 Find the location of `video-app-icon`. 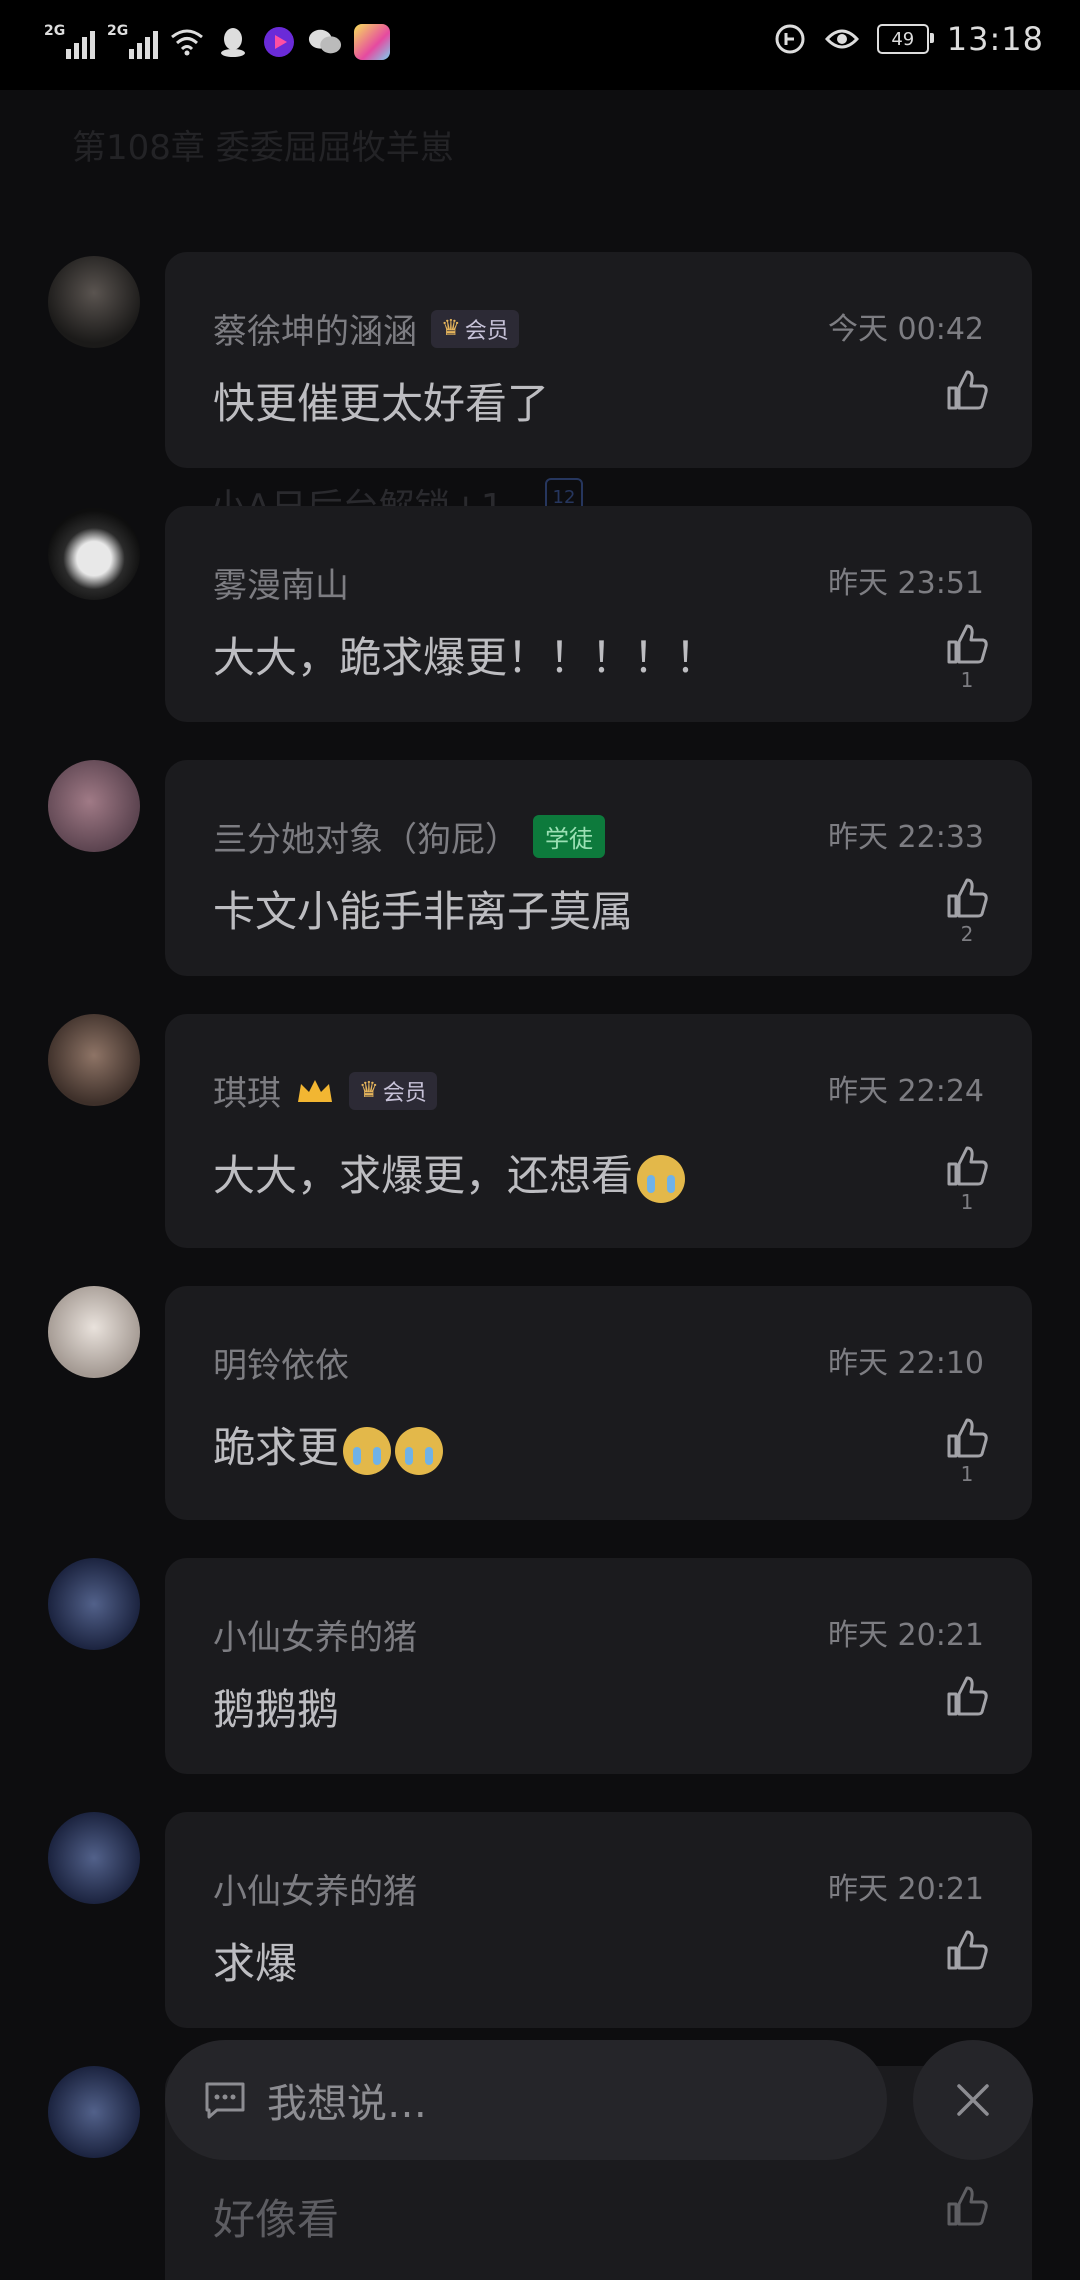

video-app-icon is located at coordinates (279, 42).